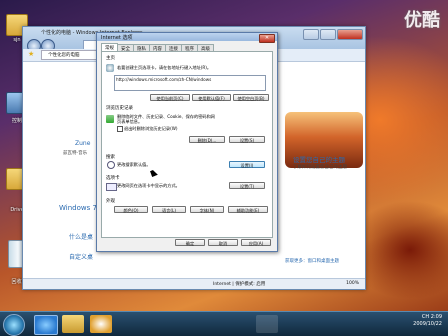 This screenshot has height=336, width=448. What do you see at coordinates (224, 323) in the screenshot?
I see `taskbar: CH 2:09 2009/10/22` at bounding box center [224, 323].